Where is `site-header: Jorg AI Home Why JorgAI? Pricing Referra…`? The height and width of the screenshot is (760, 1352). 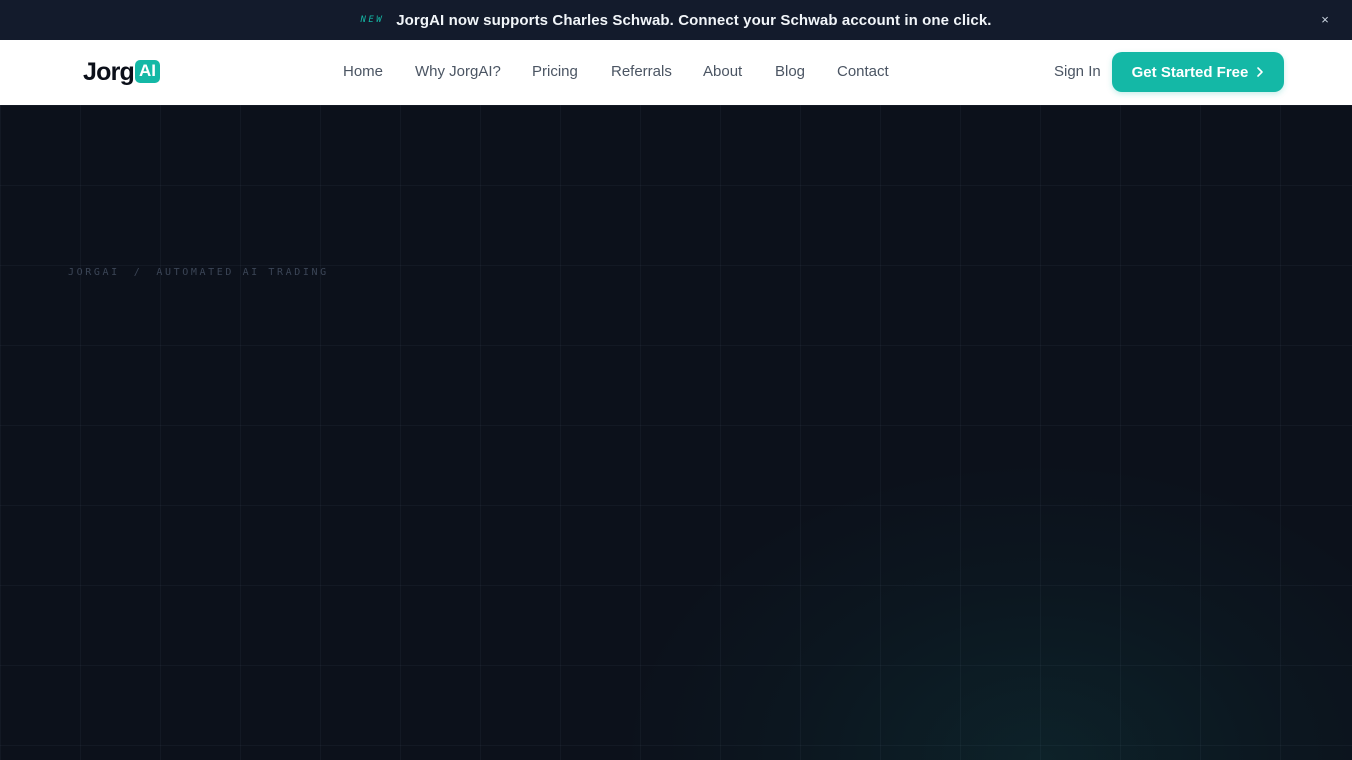
site-header: Jorg AI Home Why JorgAI? Pricing Referra… is located at coordinates (676, 72).